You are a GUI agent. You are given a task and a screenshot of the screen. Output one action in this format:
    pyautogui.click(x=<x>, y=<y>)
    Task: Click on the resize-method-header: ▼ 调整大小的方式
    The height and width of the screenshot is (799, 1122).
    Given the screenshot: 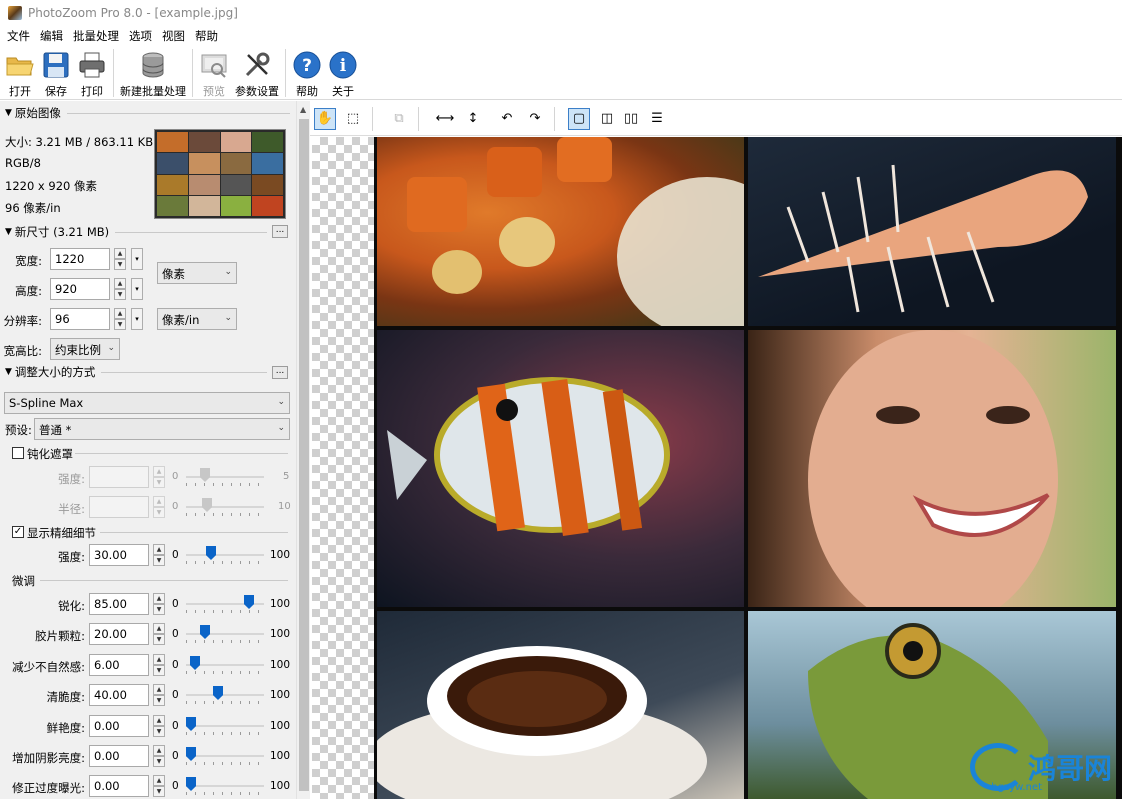 What is the action you would take?
    pyautogui.click(x=136, y=372)
    